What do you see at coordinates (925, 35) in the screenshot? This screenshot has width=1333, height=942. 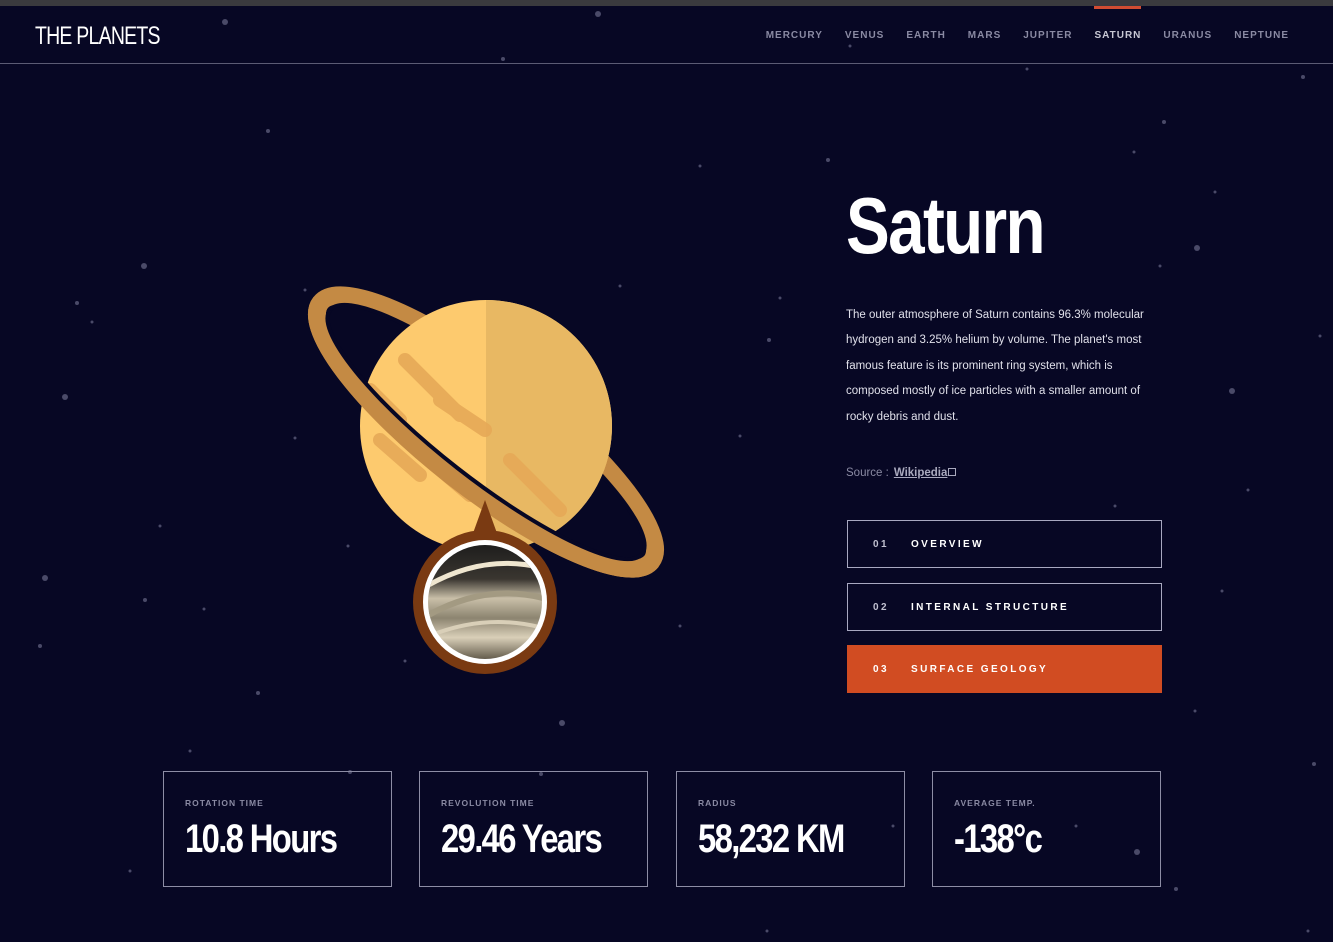 I see `nav-item-earth: EARTH` at bounding box center [925, 35].